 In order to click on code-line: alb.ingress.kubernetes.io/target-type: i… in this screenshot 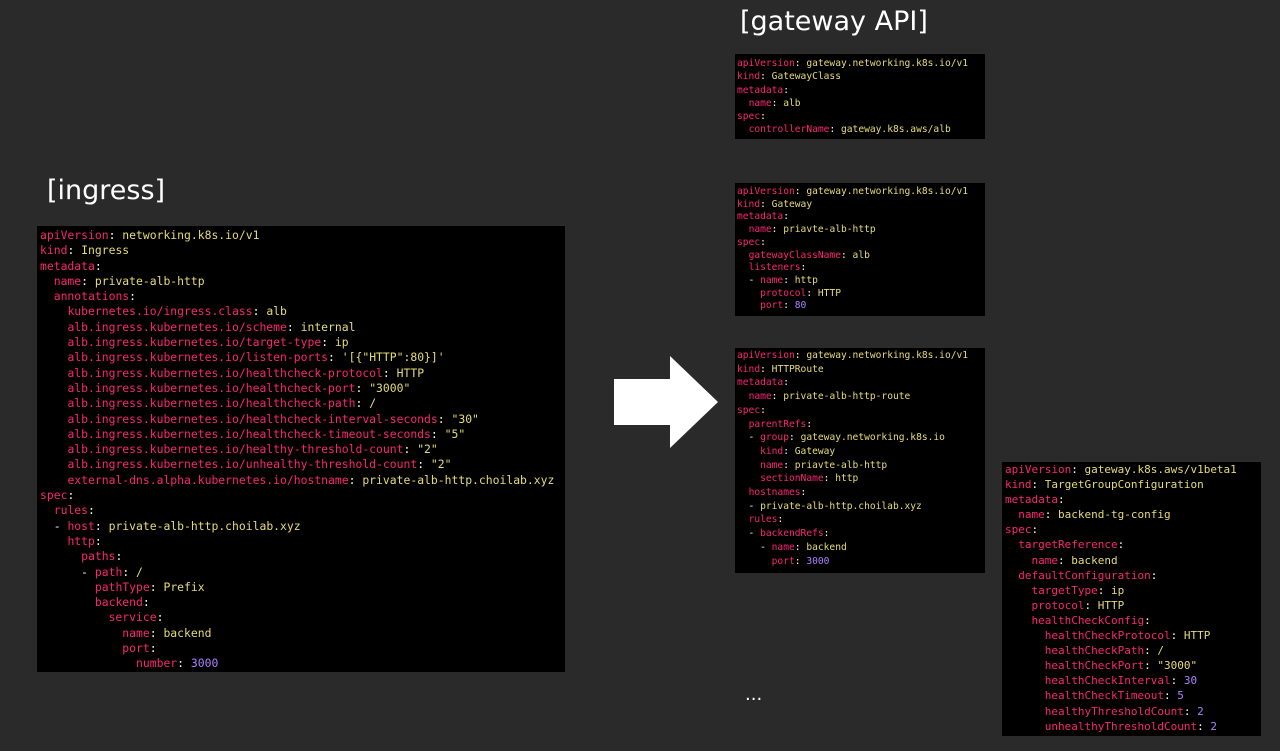, I will do `click(208, 342)`.